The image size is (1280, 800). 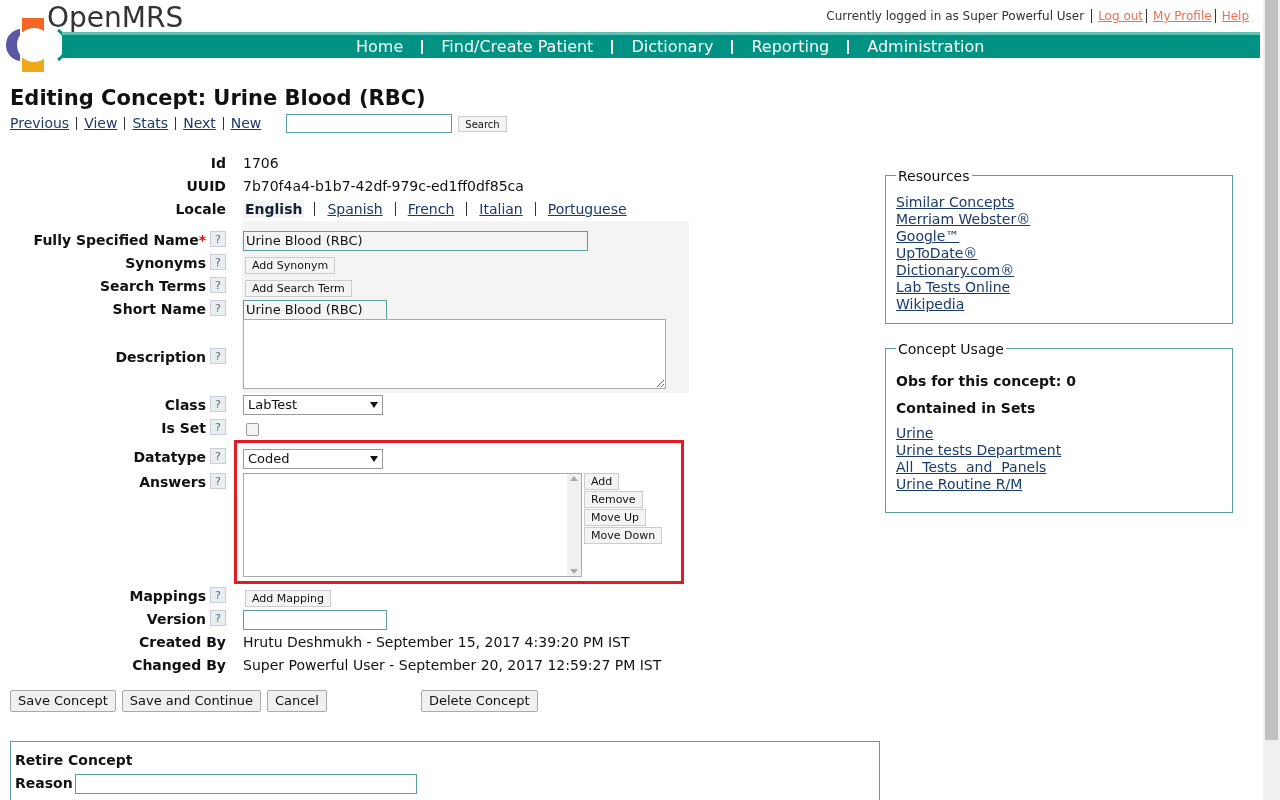 What do you see at coordinates (971, 467) in the screenshot?
I see `set-link: All Tests and Panels` at bounding box center [971, 467].